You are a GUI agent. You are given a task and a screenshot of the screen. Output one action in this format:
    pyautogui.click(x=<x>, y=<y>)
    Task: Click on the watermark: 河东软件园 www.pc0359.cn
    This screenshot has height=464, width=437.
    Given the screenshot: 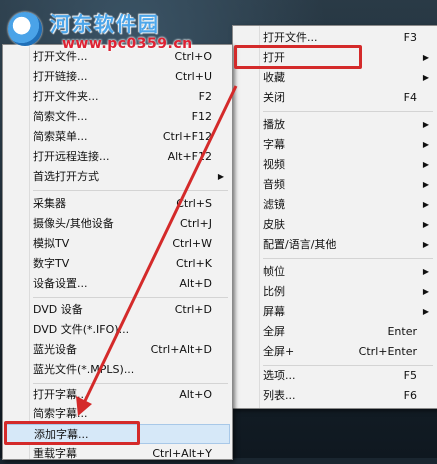 What is the action you would take?
    pyautogui.click(x=112, y=30)
    